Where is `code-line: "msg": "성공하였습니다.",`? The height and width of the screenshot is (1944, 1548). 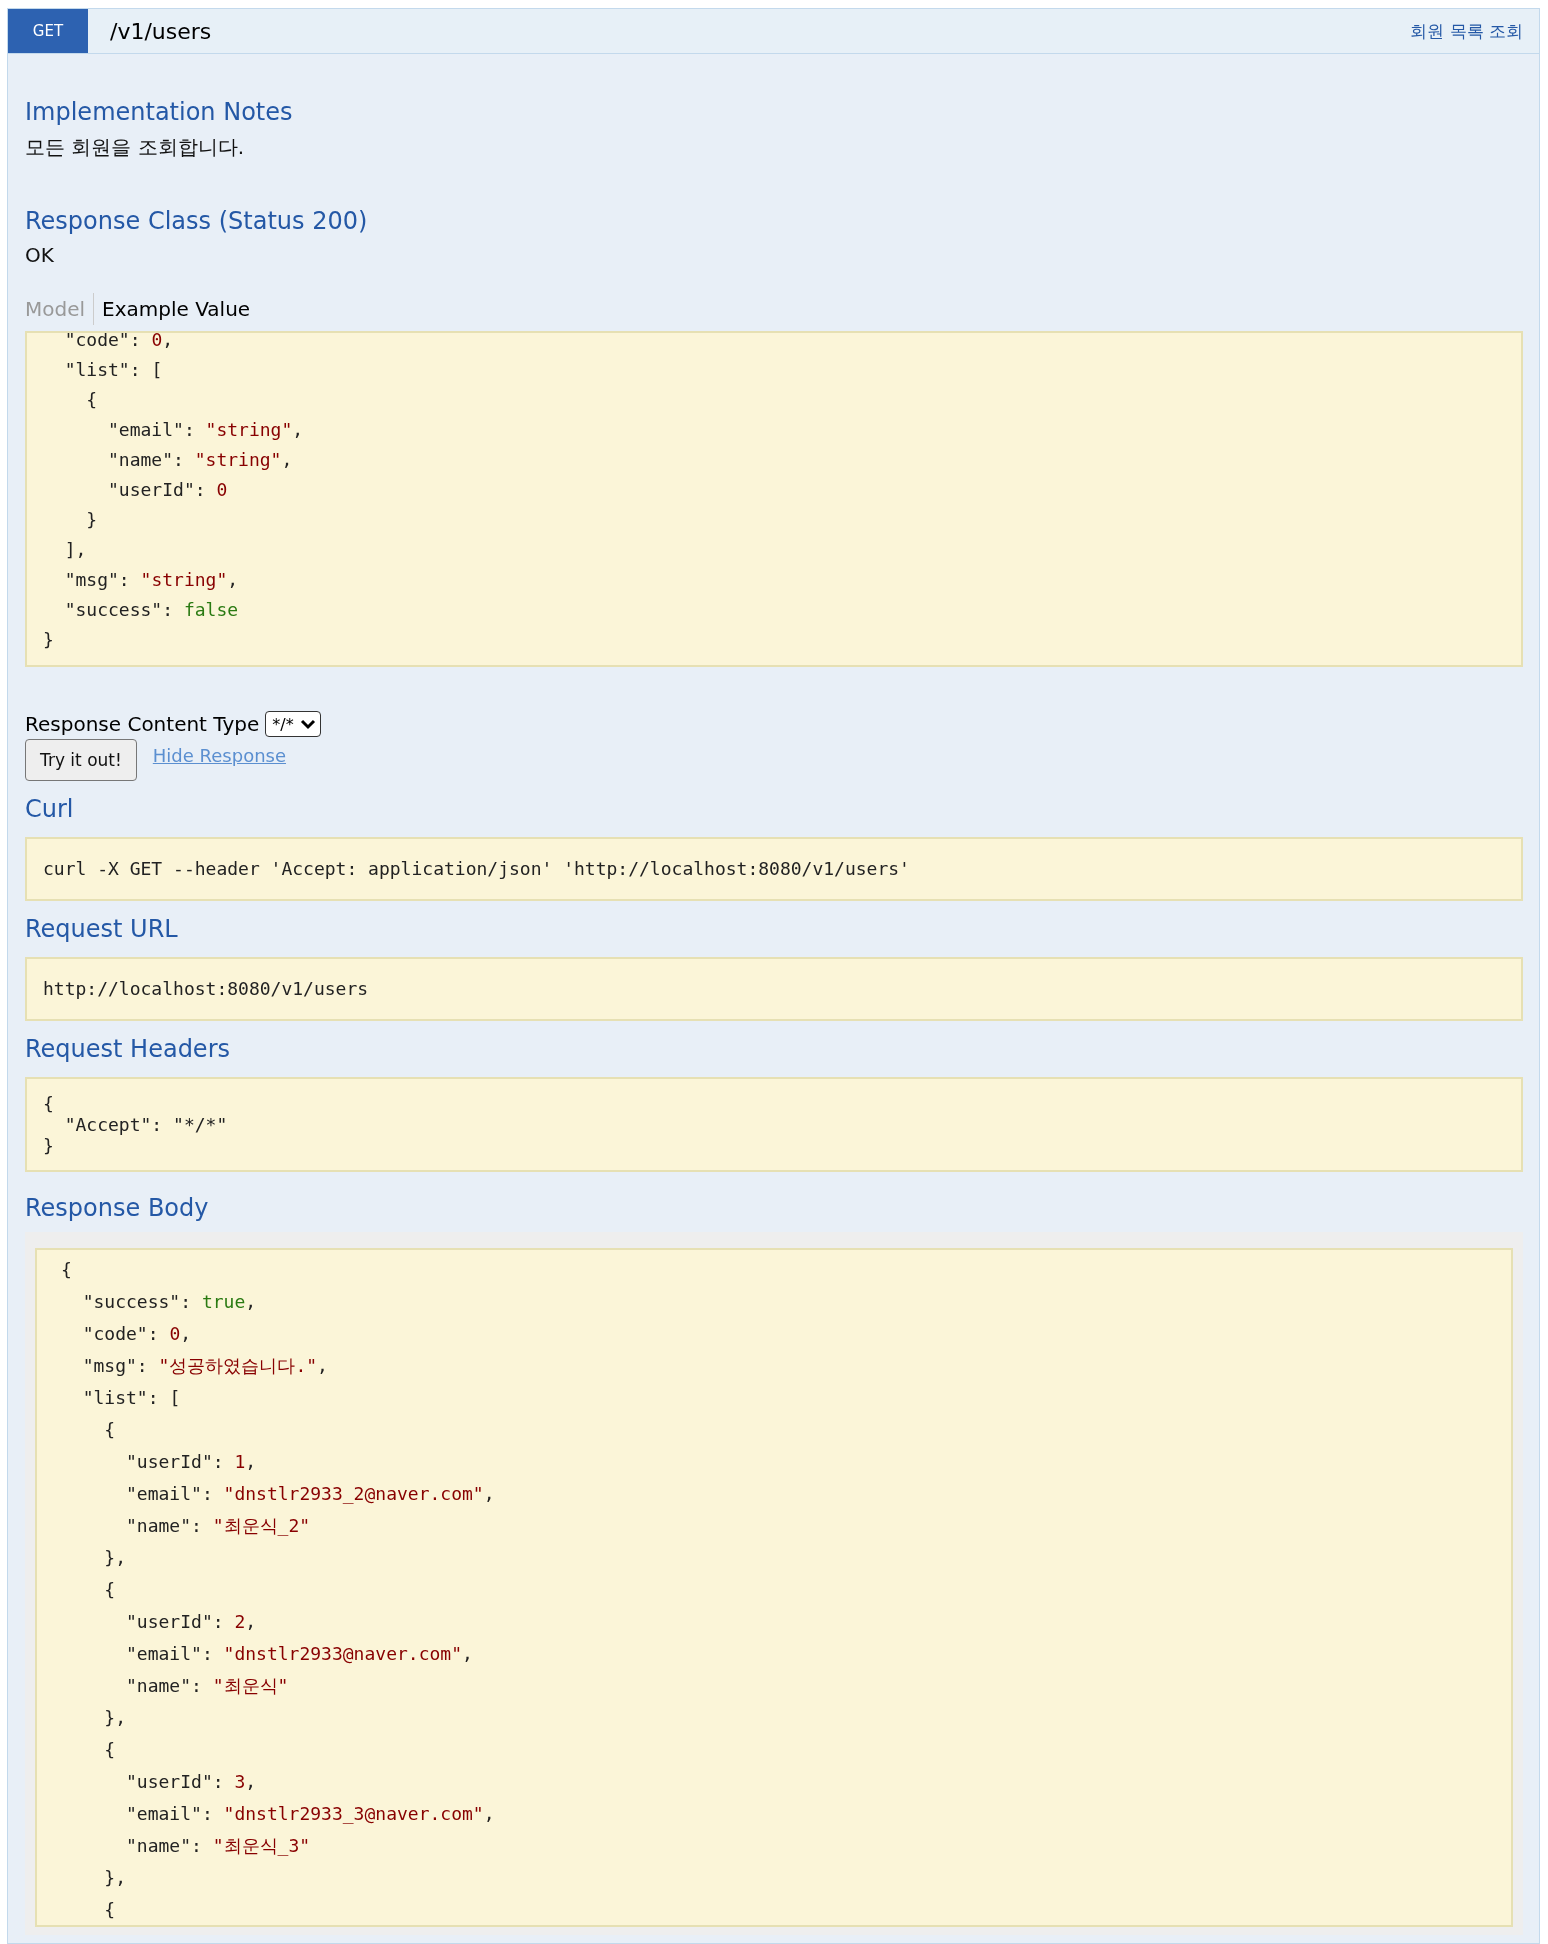 code-line: "msg": "성공하였습니다.", is located at coordinates (205, 1366).